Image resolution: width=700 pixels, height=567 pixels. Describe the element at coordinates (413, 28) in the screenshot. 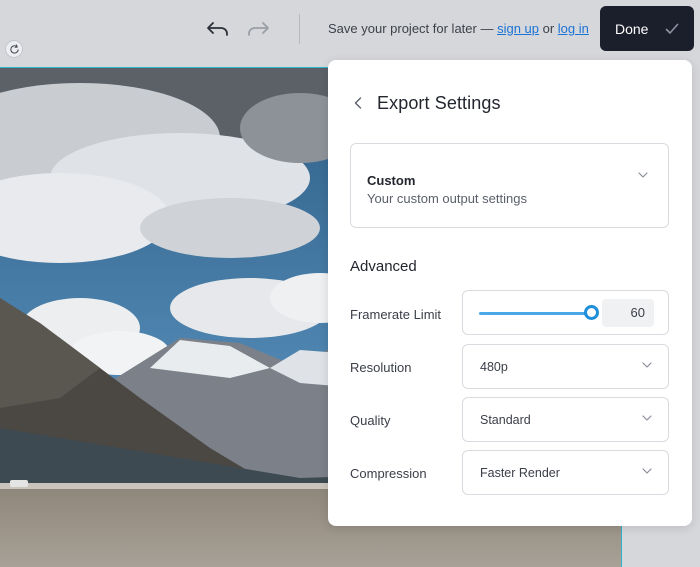

I see `save-message-text: Save your project for later —` at that location.